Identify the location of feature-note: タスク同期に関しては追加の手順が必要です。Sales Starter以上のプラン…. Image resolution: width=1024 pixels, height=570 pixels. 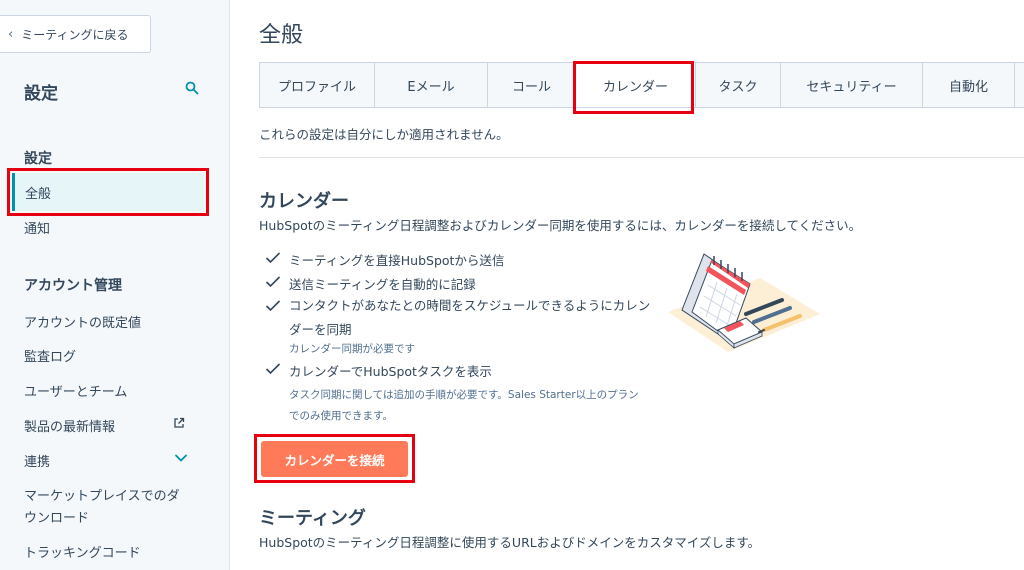
(464, 406).